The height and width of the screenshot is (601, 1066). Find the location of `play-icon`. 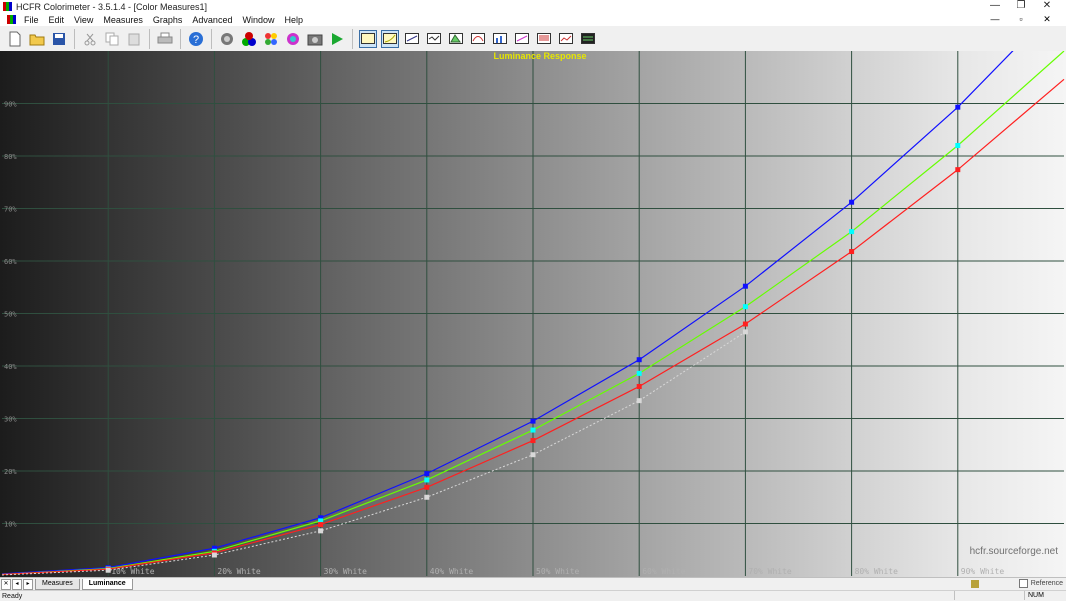

play-icon is located at coordinates (337, 39).